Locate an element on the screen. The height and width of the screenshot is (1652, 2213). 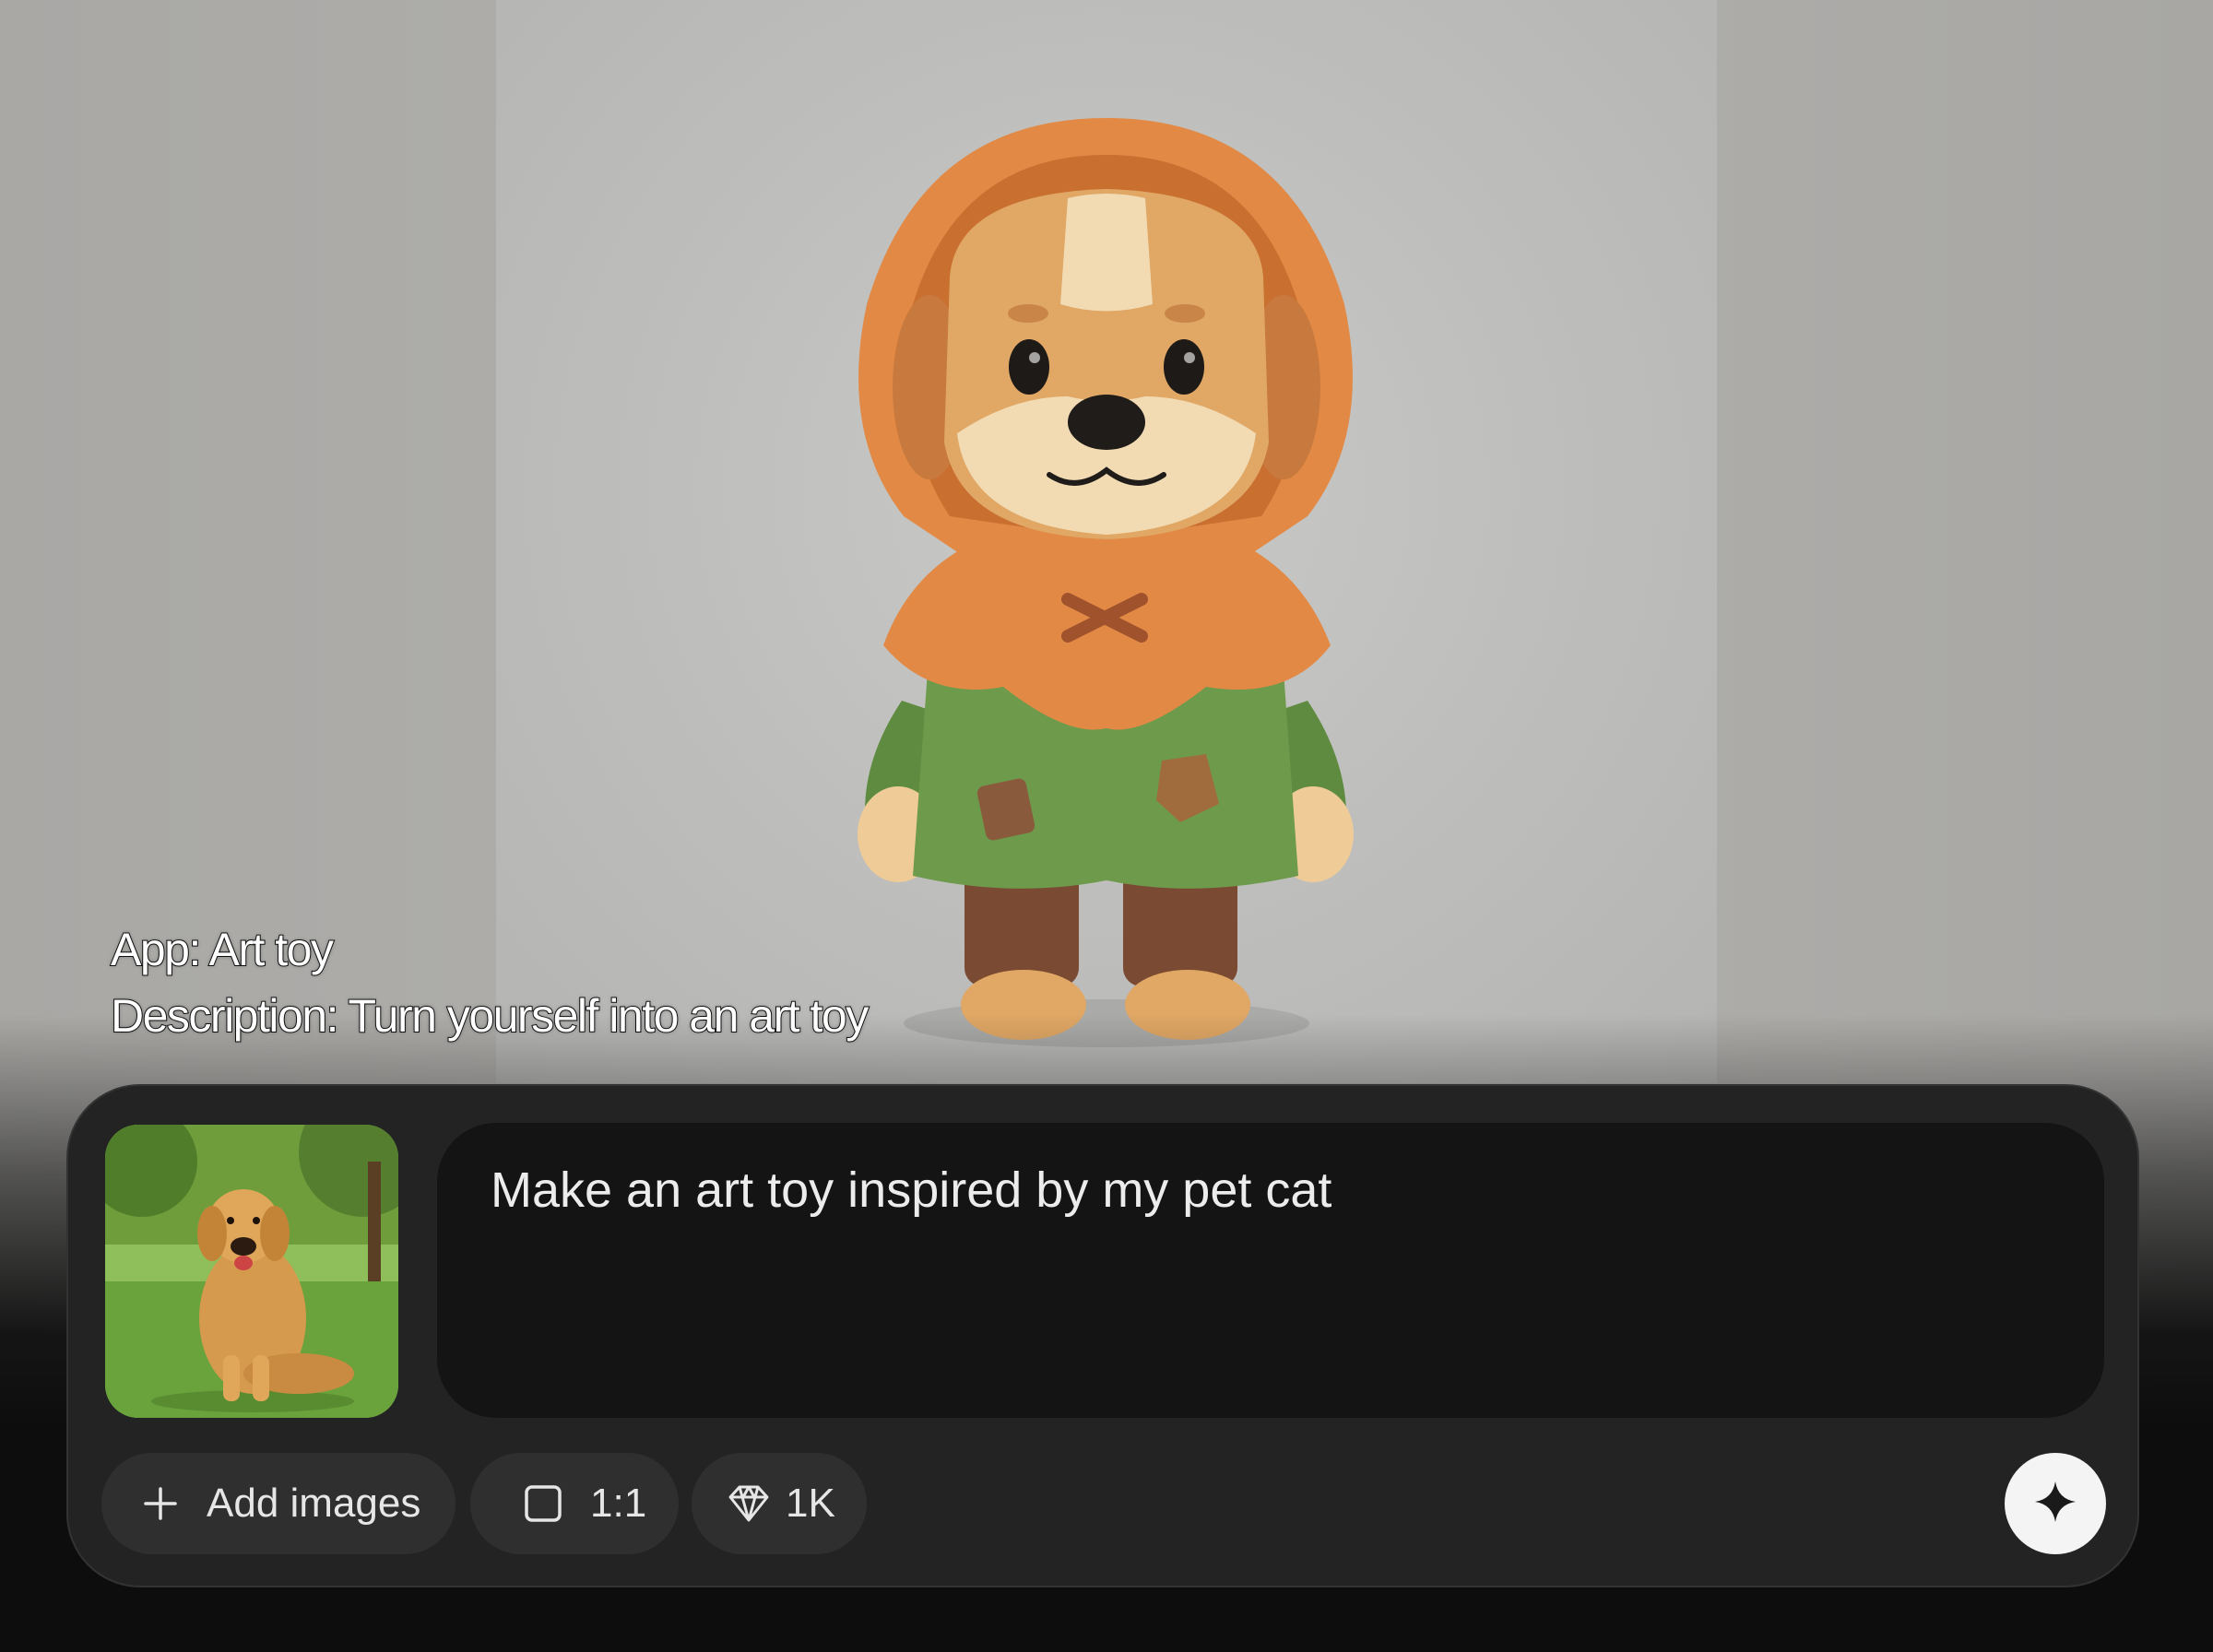
dog-photo is located at coordinates (251, 1271).